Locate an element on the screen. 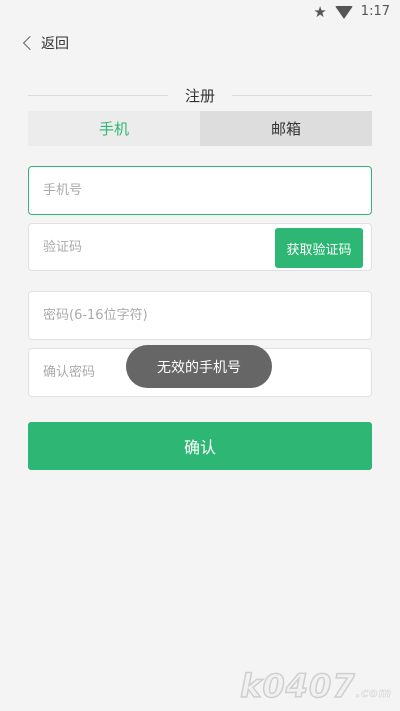 This screenshot has height=711, width=400. tab-phone: 手机 is located at coordinates (114, 128).